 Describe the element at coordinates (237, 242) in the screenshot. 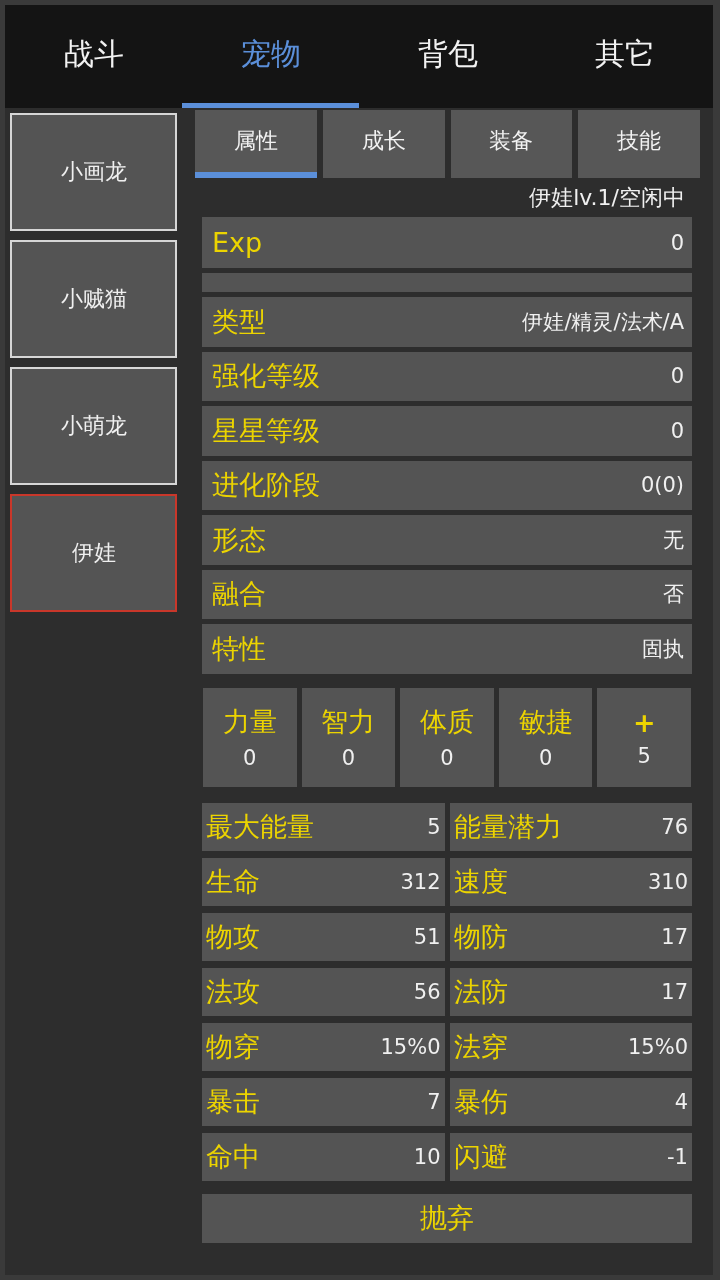

I see `info-label: Exp` at that location.